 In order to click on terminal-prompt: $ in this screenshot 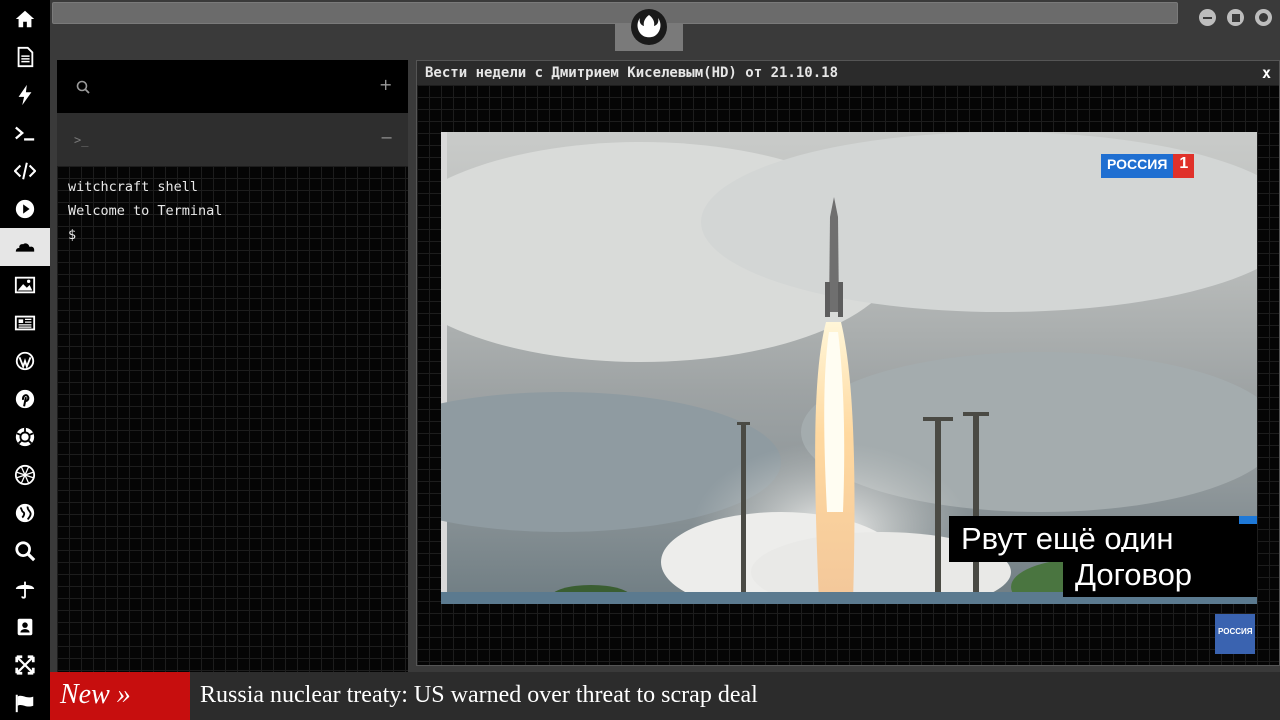, I will do `click(72, 235)`.